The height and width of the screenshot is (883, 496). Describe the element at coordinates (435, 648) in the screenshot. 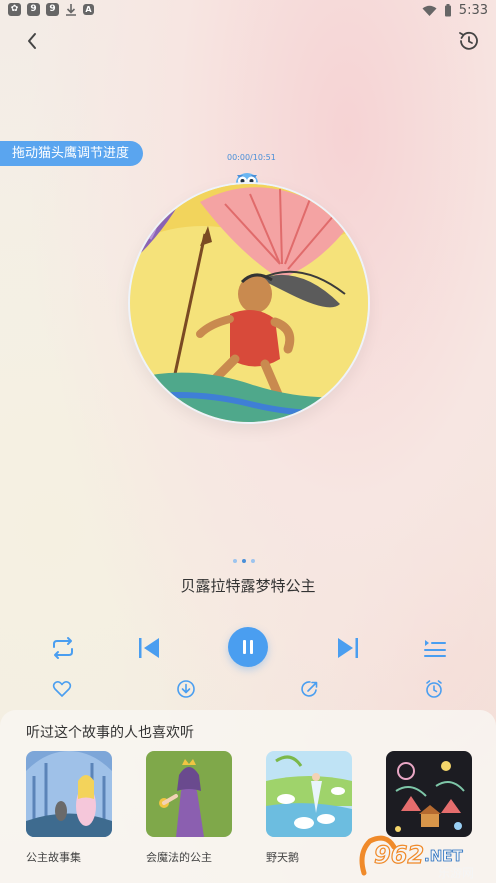

I see `playlist-icon` at that location.